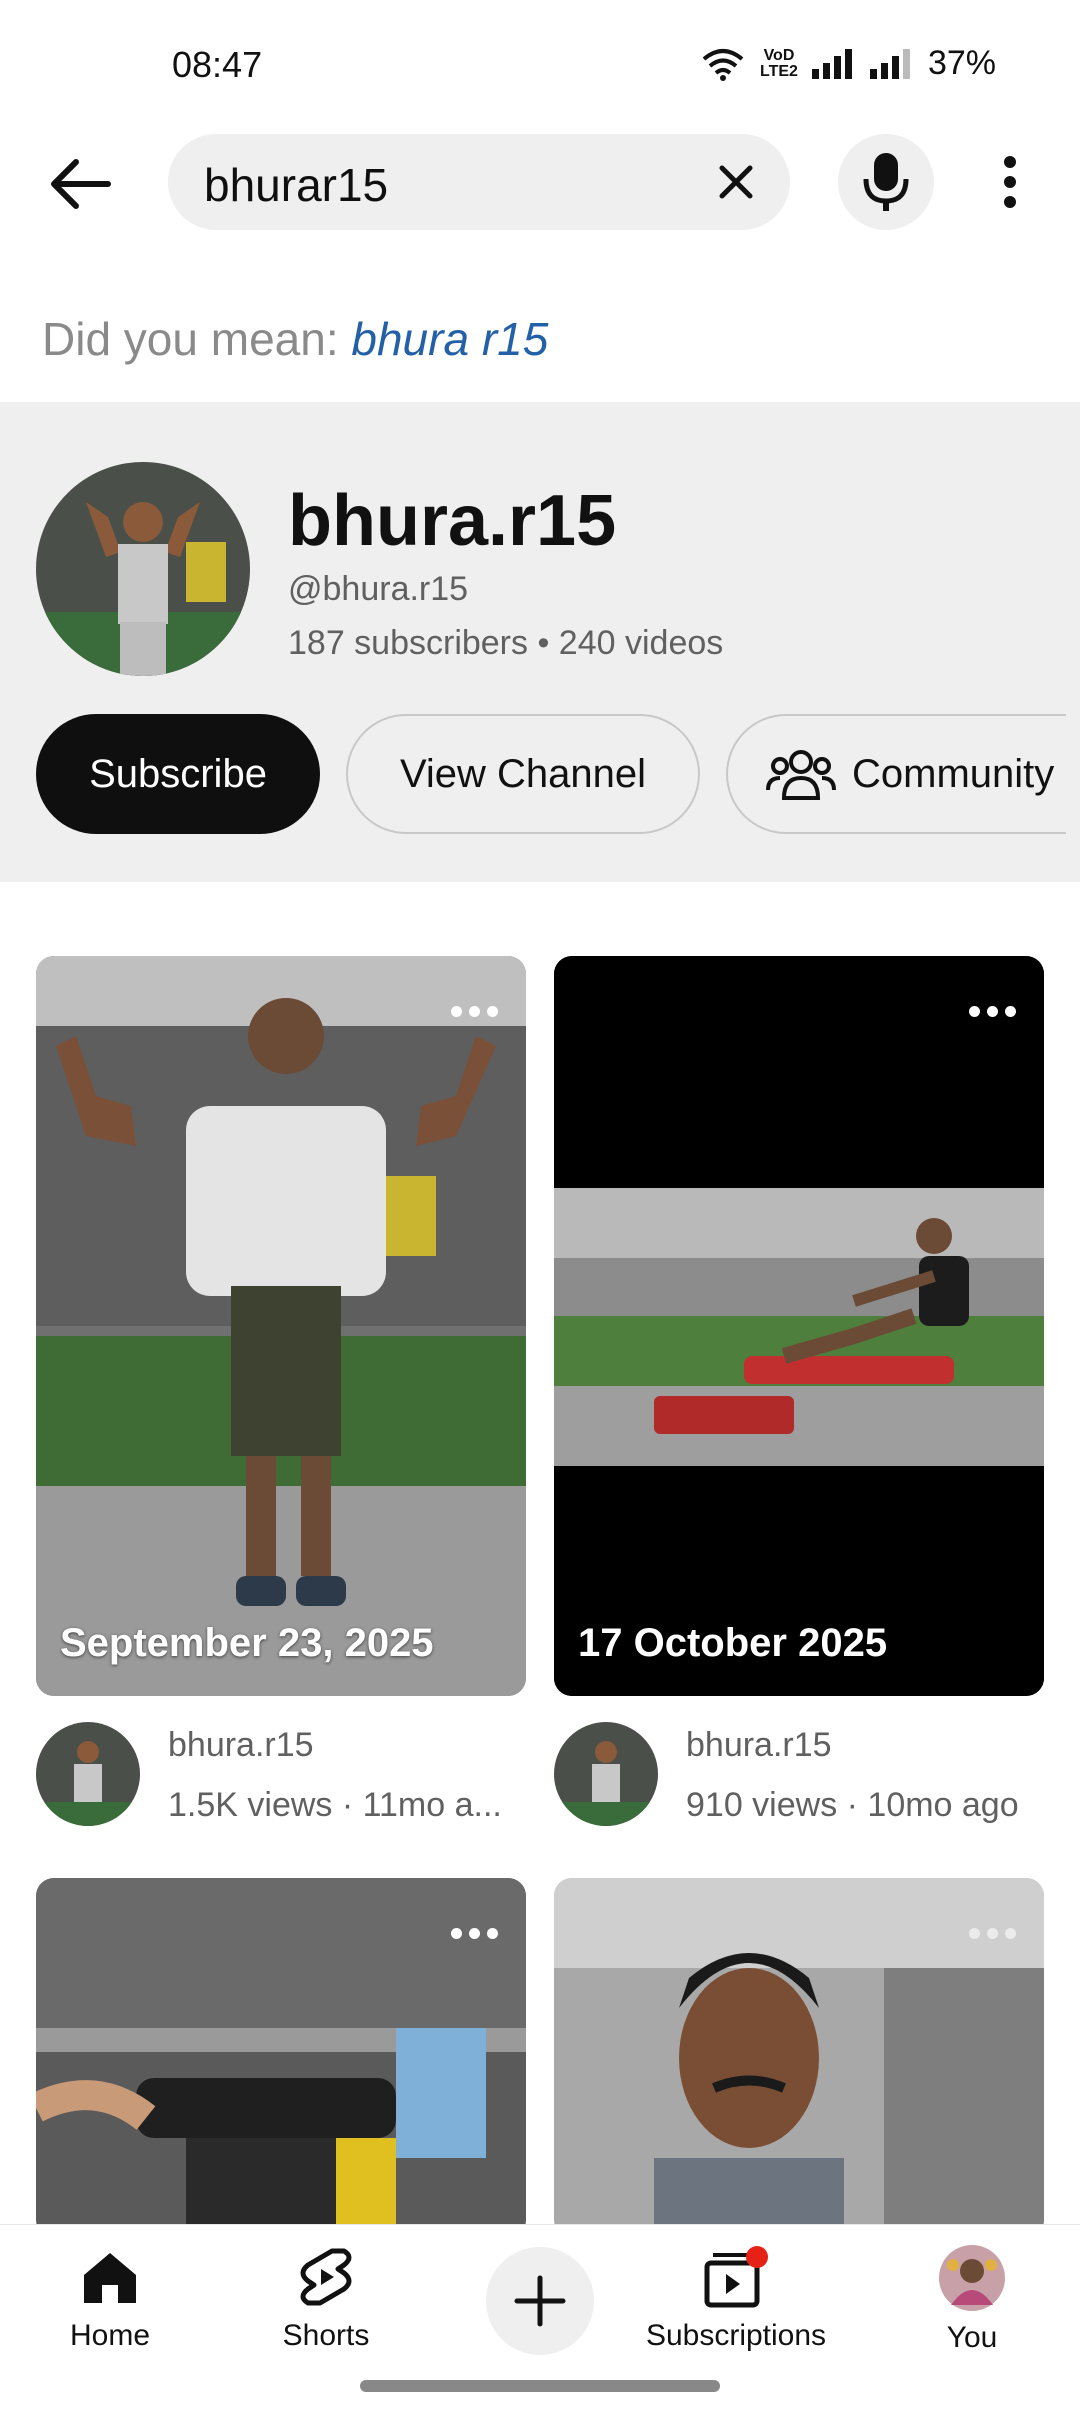 The width and height of the screenshot is (1080, 2413). I want to click on microphone-icon, so click(886, 182).